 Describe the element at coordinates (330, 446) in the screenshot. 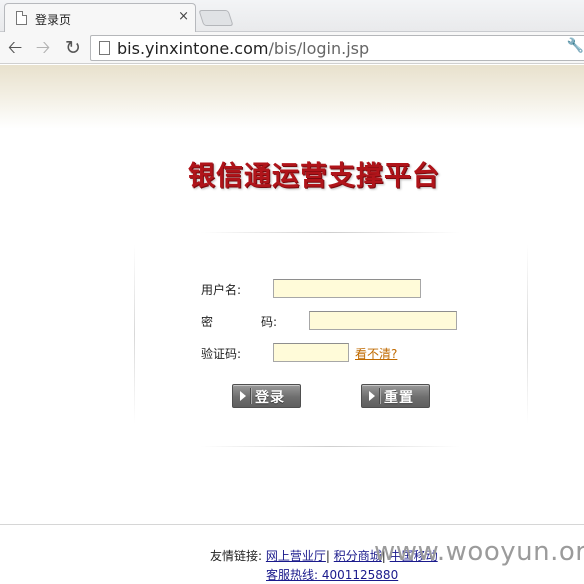

I see `panel-bottom-border` at that location.